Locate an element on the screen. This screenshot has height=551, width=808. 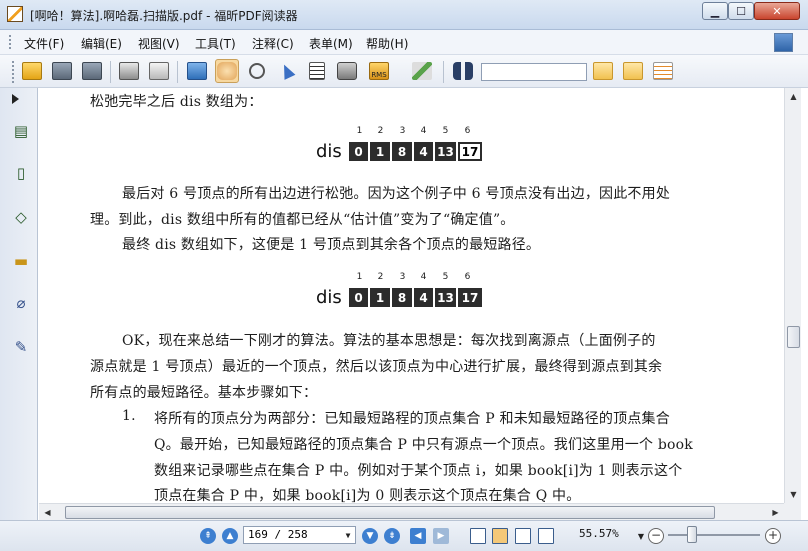
page-number-field: 169 / 258 ▼ is located at coordinates (299, 535).